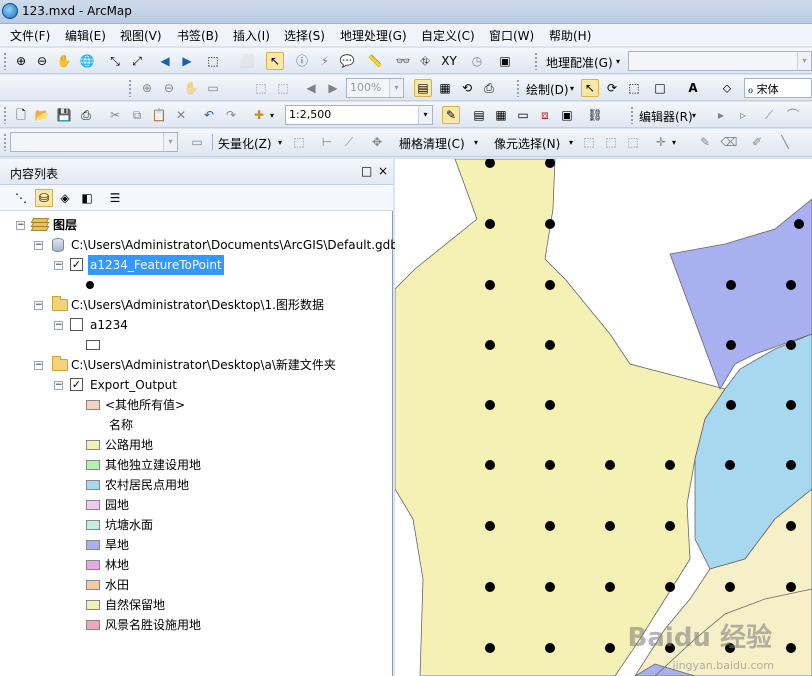  What do you see at coordinates (109, 325) in the screenshot?
I see `layer-name: a1234` at bounding box center [109, 325].